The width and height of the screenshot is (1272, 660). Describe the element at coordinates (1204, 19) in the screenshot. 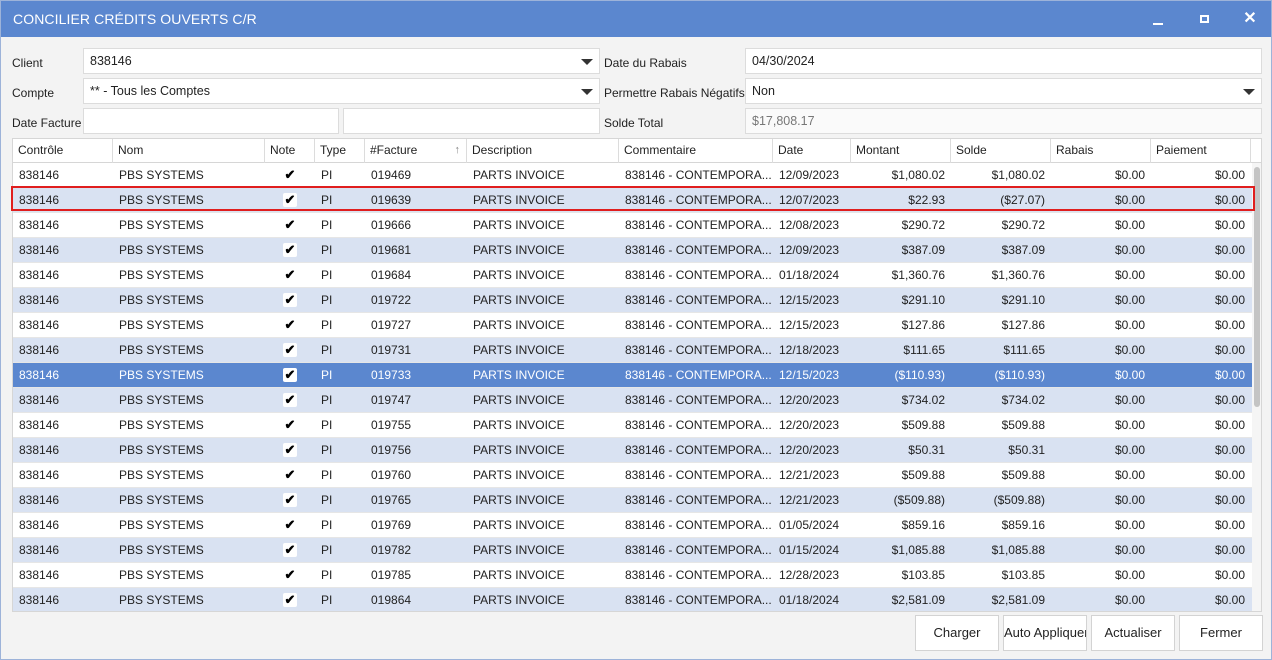

I see `maximize-button` at that location.